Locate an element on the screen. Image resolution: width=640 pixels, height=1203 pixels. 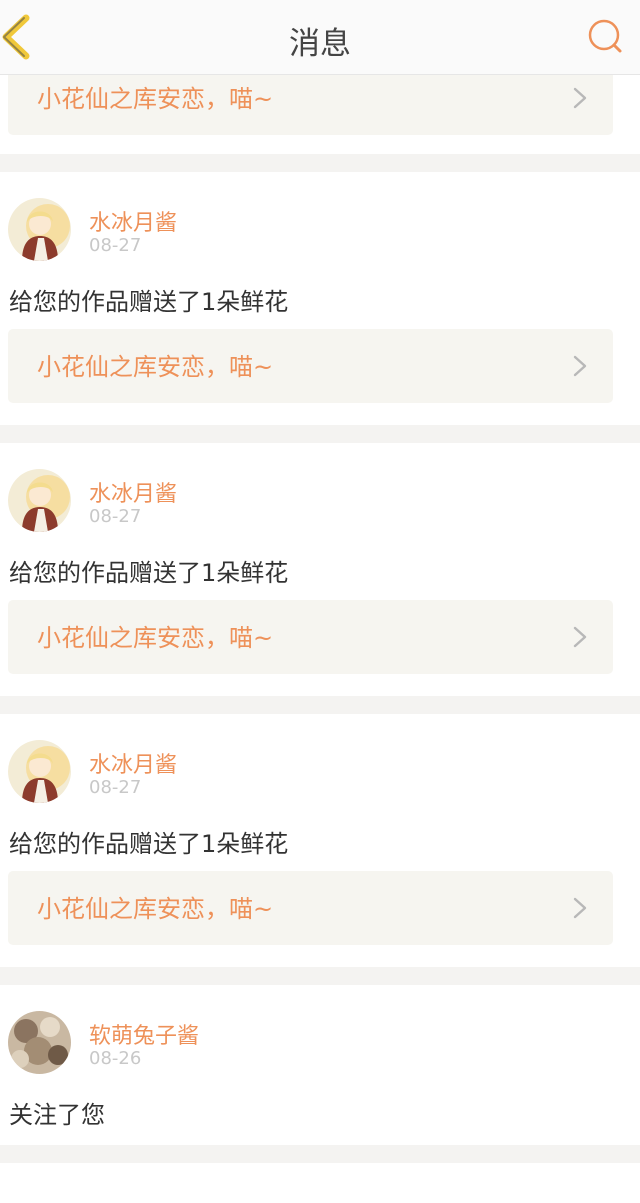
message-date: 08-26 is located at coordinates (115, 1058).